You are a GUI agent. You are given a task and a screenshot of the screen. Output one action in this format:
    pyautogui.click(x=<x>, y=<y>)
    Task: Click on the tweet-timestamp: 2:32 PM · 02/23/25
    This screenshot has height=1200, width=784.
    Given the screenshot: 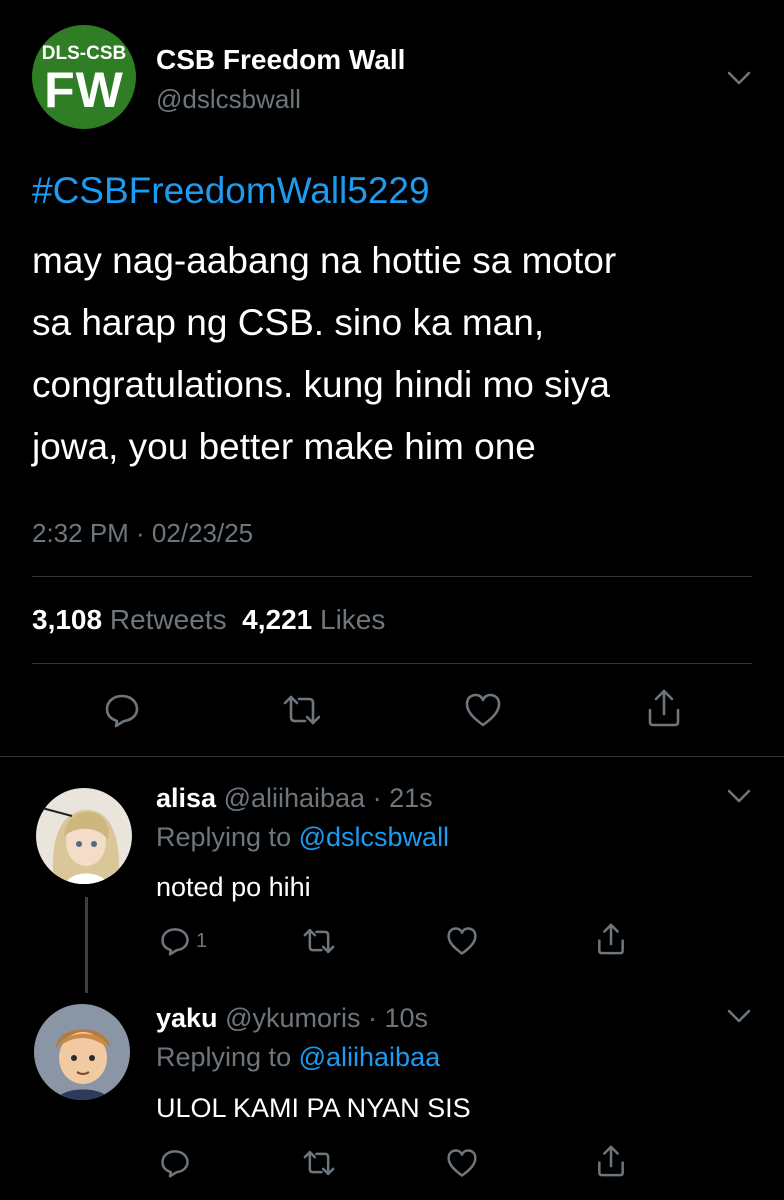 What is the action you would take?
    pyautogui.click(x=142, y=533)
    